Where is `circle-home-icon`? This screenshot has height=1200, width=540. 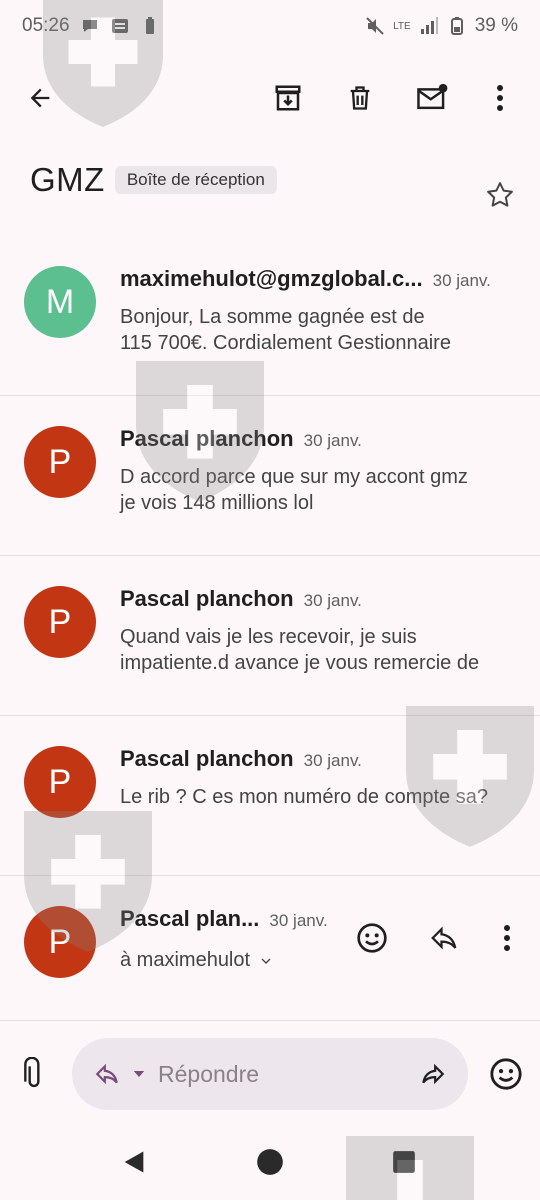
circle-home-icon is located at coordinates (270, 1162).